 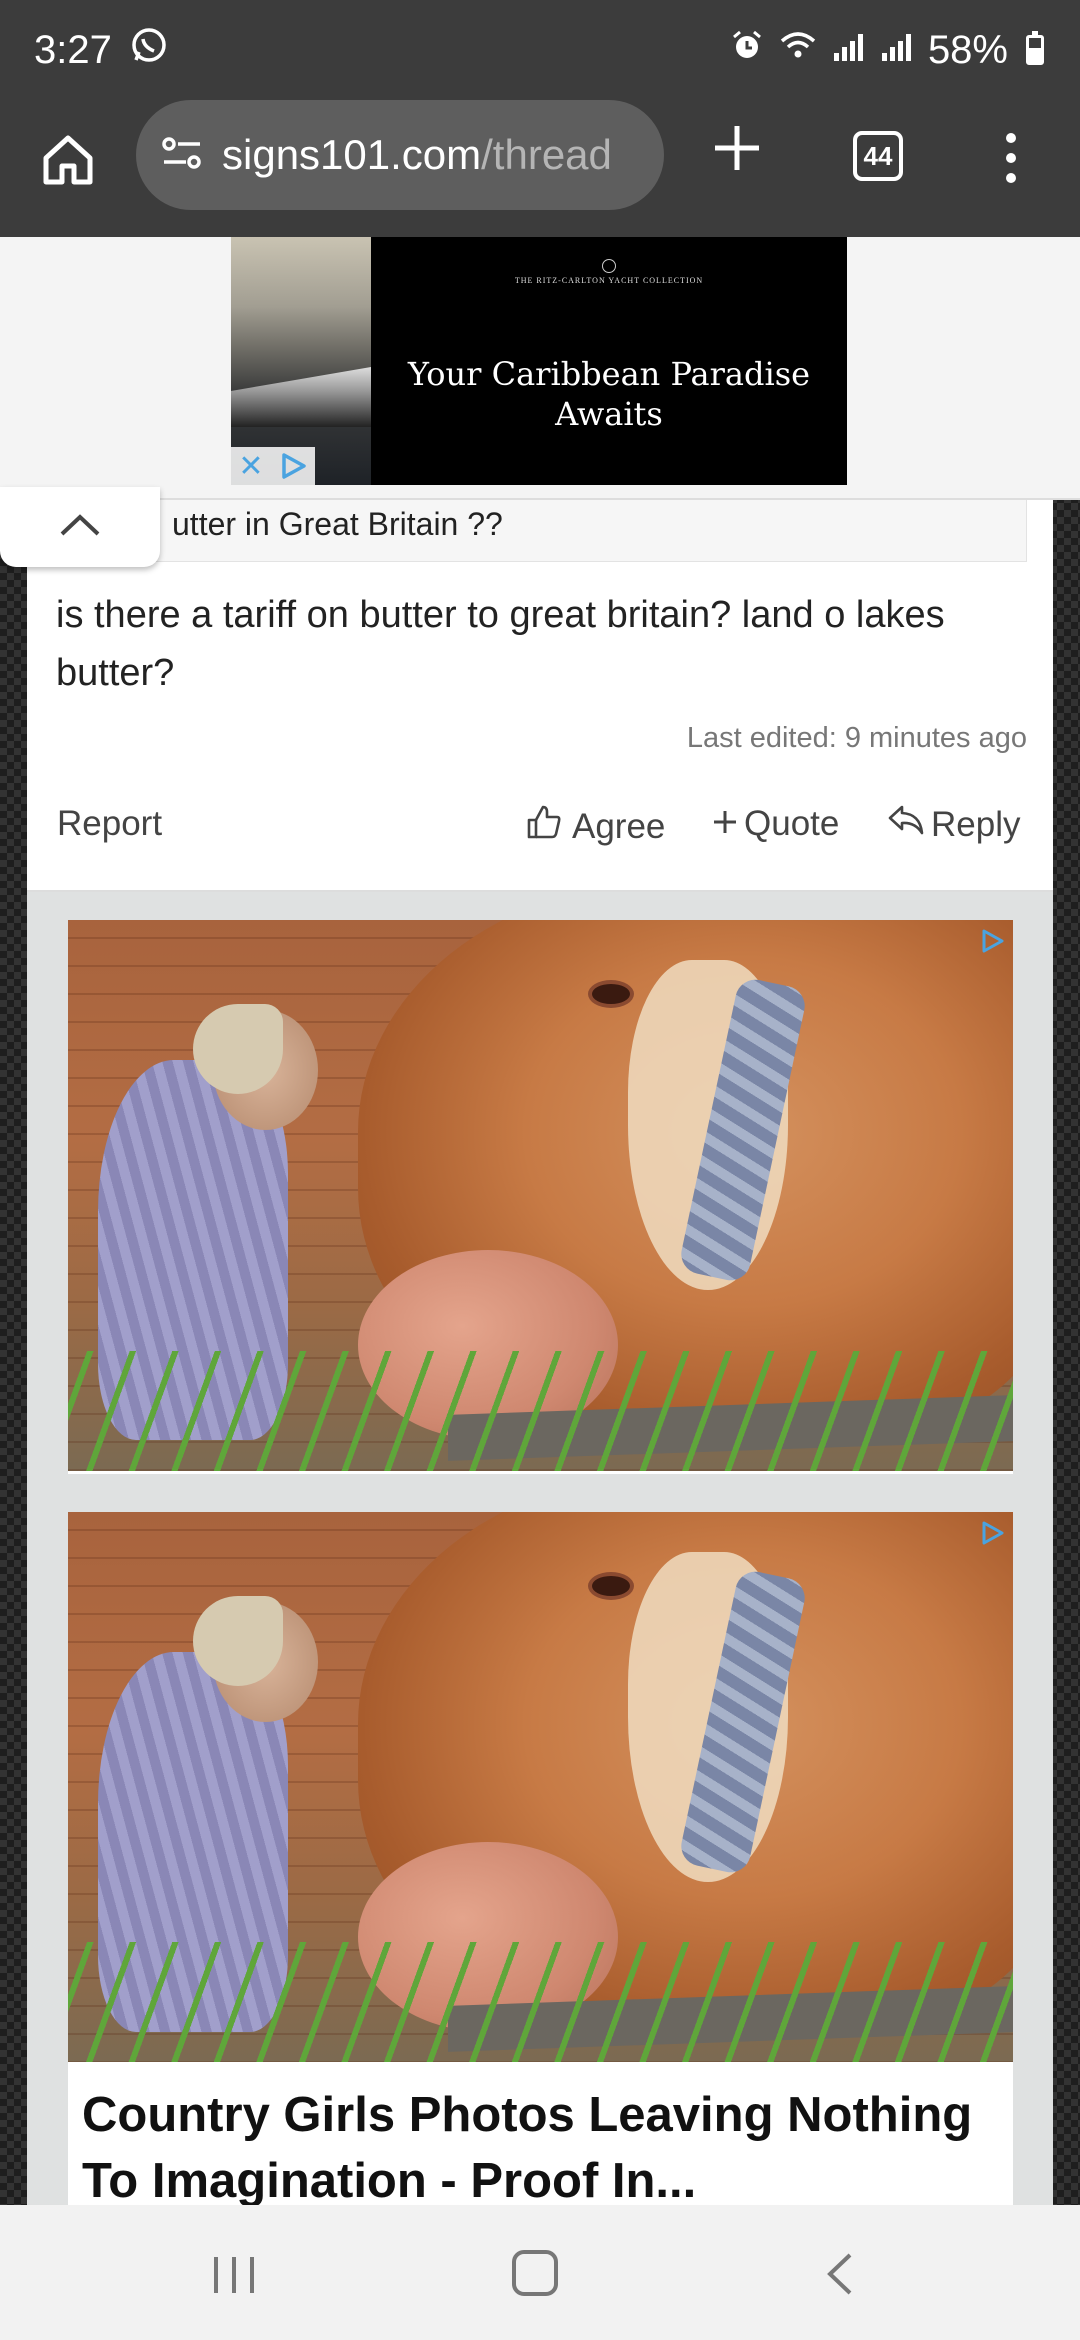 I want to click on status-time: 3:27, so click(x=73, y=49).